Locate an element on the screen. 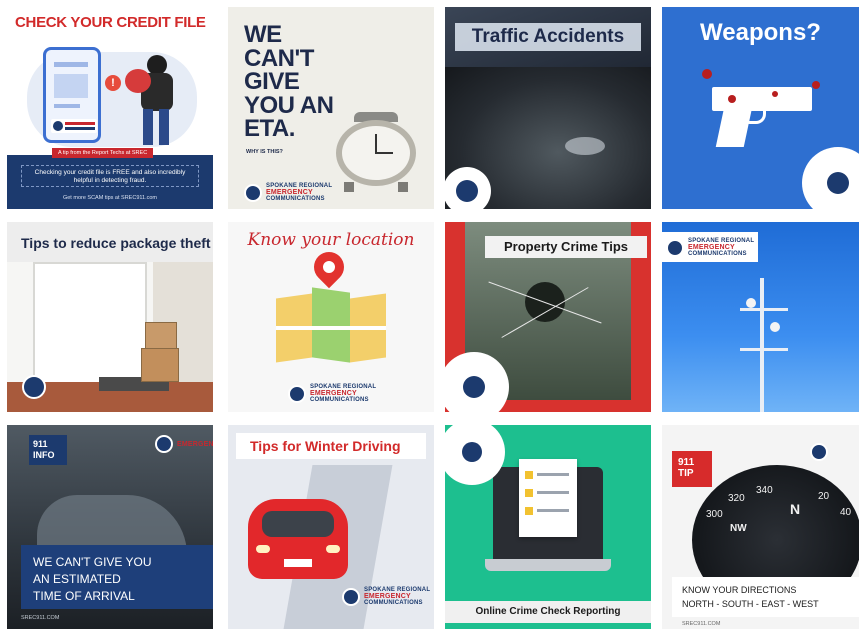 The width and height of the screenshot is (860, 633). eta-line2: AN ESTIMATED is located at coordinates (77, 579).